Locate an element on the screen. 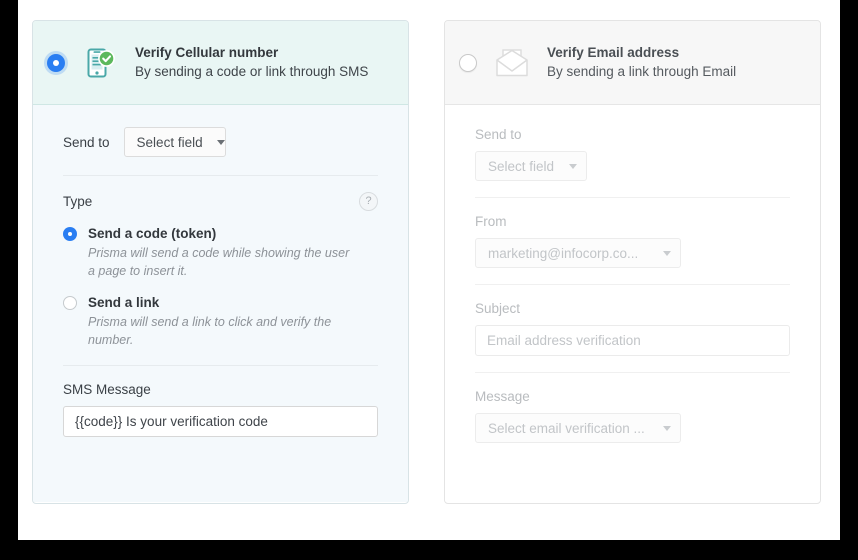 The height and width of the screenshot is (560, 858). cellular-send-to-label: Send to is located at coordinates (86, 142).